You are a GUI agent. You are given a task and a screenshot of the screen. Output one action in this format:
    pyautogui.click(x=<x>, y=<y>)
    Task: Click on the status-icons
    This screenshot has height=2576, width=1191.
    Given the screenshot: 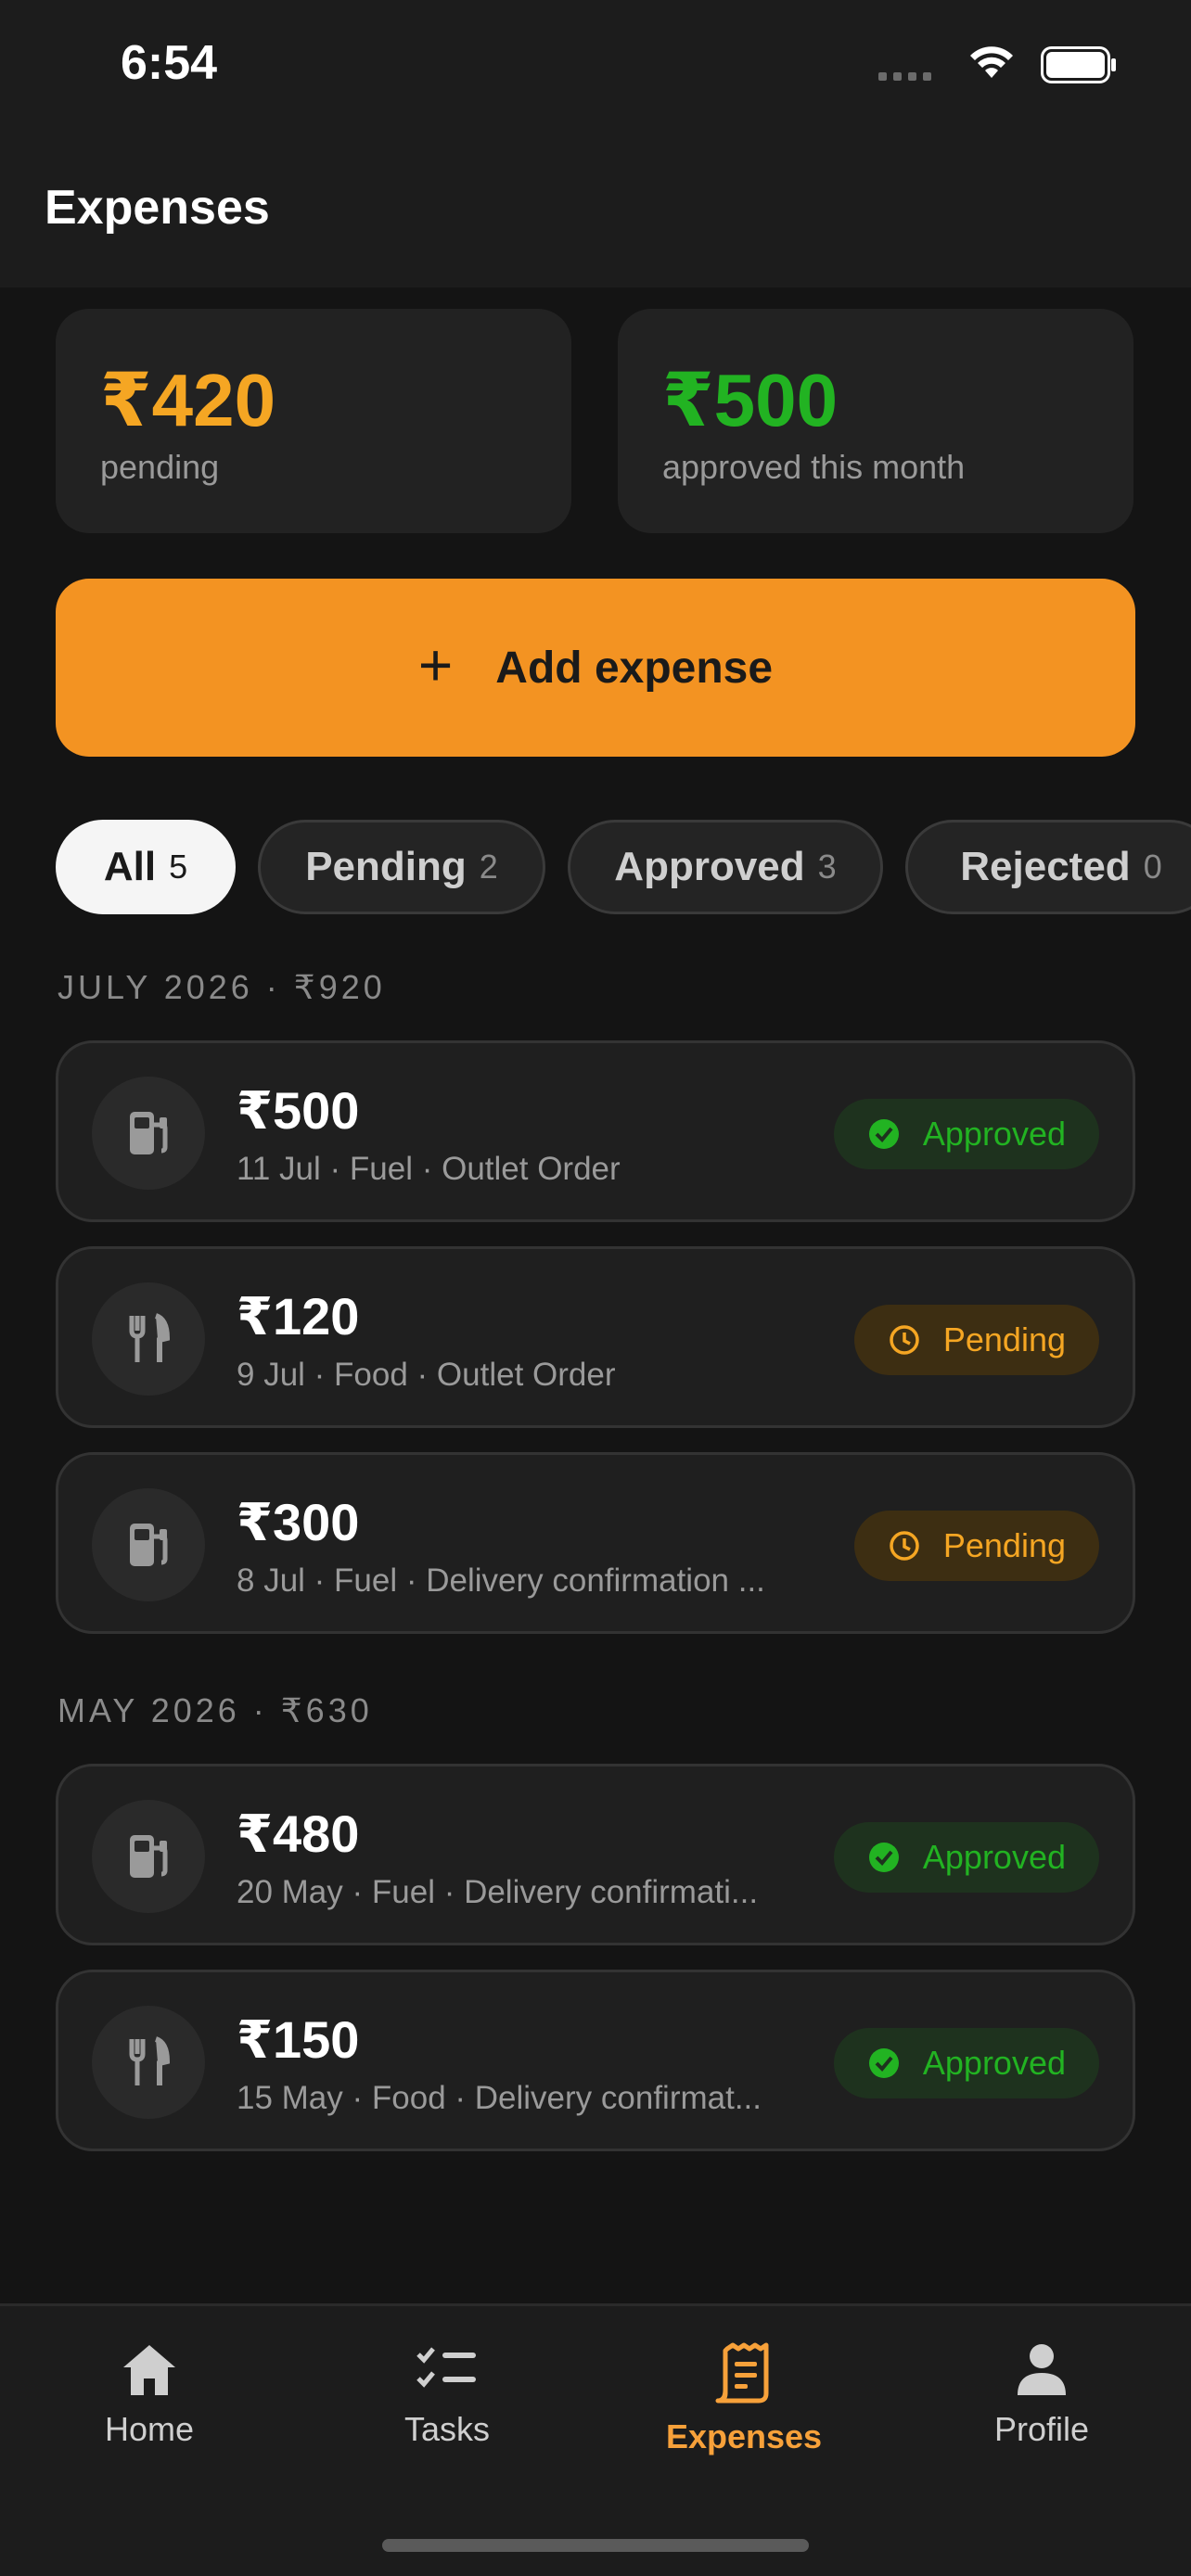 What is the action you would take?
    pyautogui.click(x=996, y=68)
    